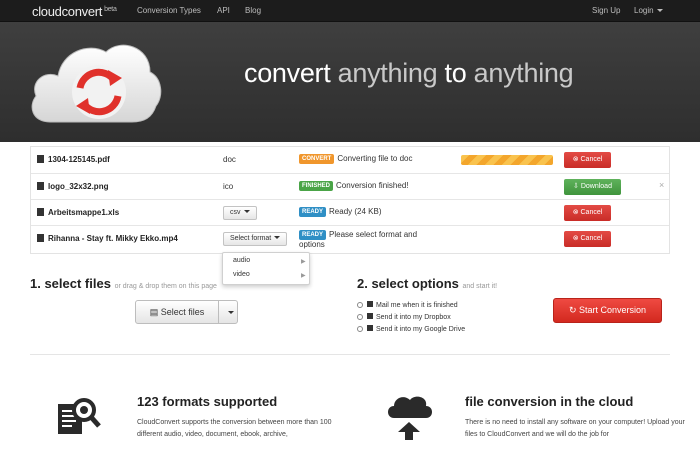  I want to click on hero-headline: convert anything to anything, so click(409, 73).